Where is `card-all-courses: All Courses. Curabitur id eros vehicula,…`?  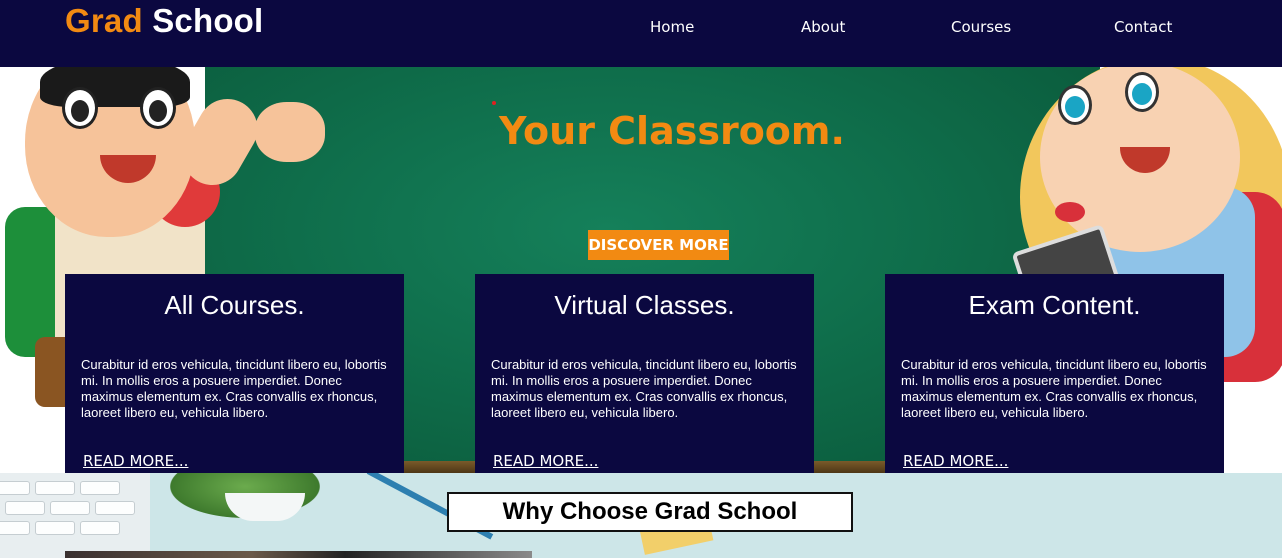
card-all-courses: All Courses. Curabitur id eros vehicula,… is located at coordinates (234, 373).